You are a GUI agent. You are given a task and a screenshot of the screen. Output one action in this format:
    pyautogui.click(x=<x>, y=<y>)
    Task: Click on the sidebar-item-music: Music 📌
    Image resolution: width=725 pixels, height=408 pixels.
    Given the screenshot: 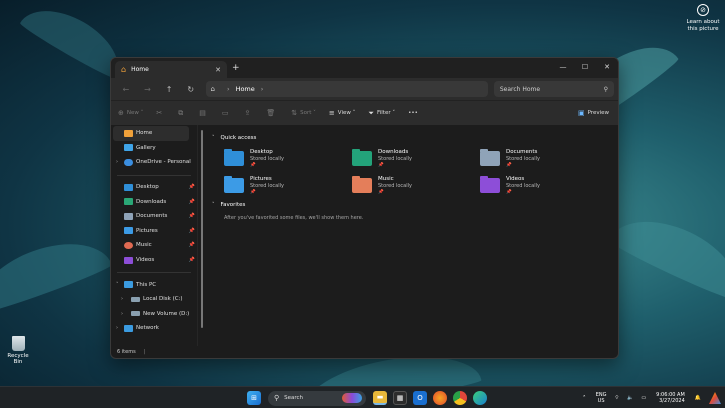 What is the action you would take?
    pyautogui.click(x=154, y=245)
    